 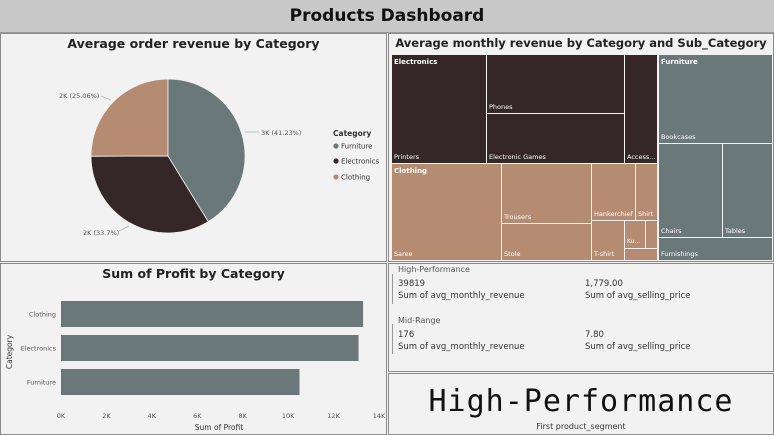 What do you see at coordinates (446, 212) in the screenshot?
I see `treemap-saree: Clothing Saree` at bounding box center [446, 212].